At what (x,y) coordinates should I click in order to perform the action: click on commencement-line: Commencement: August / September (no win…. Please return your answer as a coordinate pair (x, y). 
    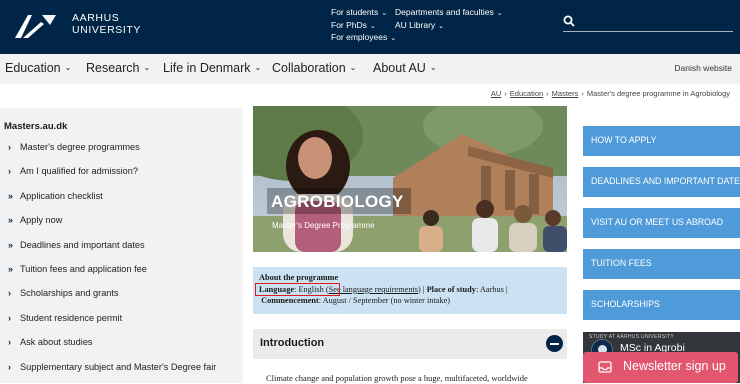
    Looking at the image, I should click on (356, 300).